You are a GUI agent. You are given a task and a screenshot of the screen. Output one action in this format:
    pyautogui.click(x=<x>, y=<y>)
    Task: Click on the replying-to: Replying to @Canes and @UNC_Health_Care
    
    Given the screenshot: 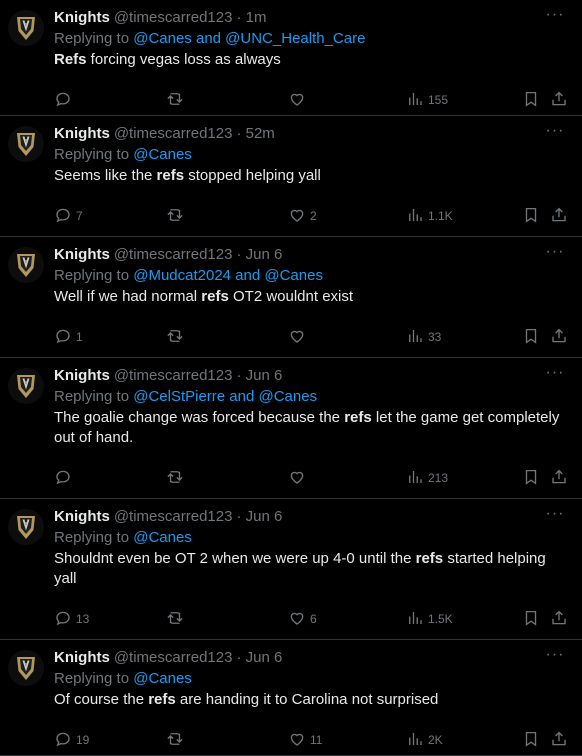 What is the action you would take?
    pyautogui.click(x=311, y=39)
    